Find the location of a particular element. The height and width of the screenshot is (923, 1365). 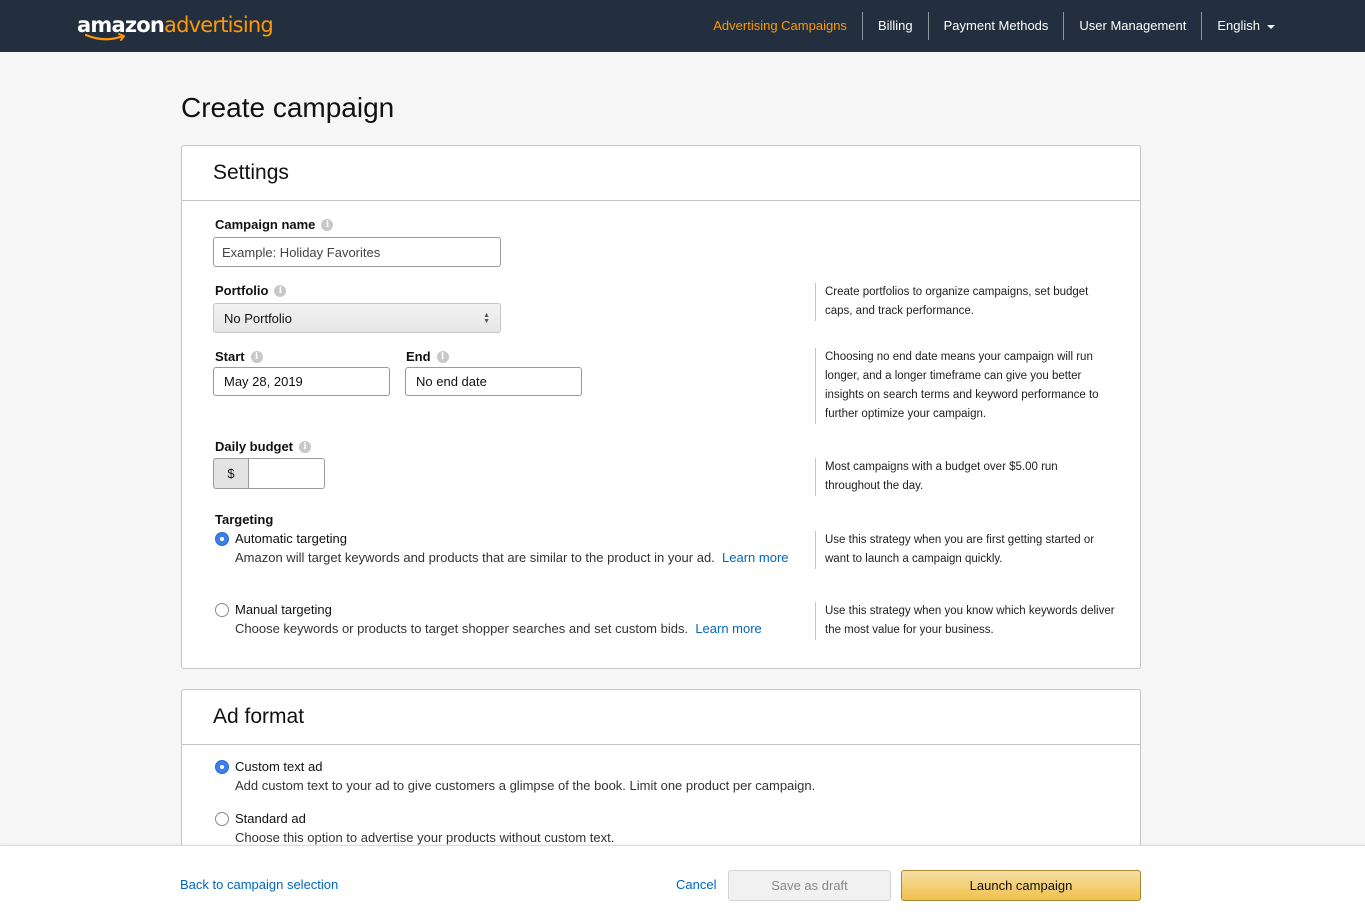

save-as-draft-button: Save as draft is located at coordinates (809, 885).